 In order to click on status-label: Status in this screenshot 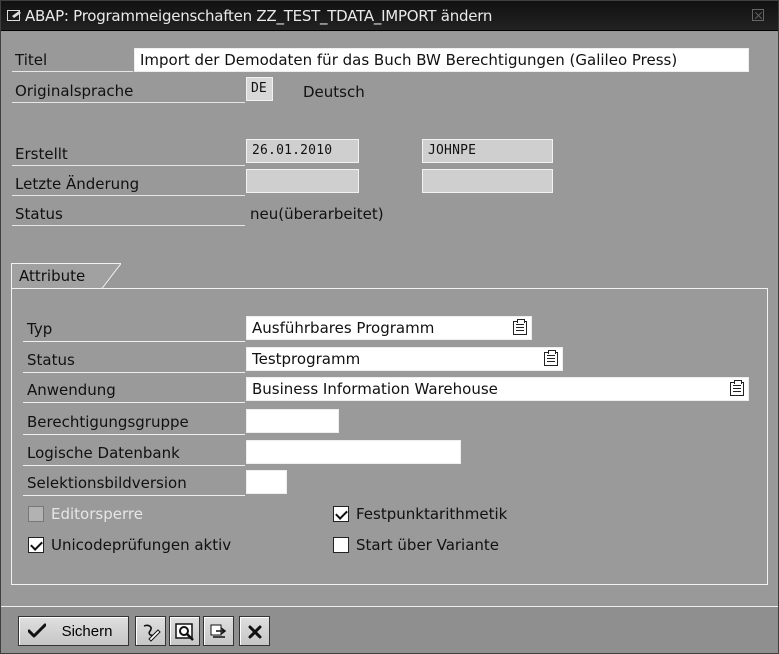, I will do `click(128, 214)`.